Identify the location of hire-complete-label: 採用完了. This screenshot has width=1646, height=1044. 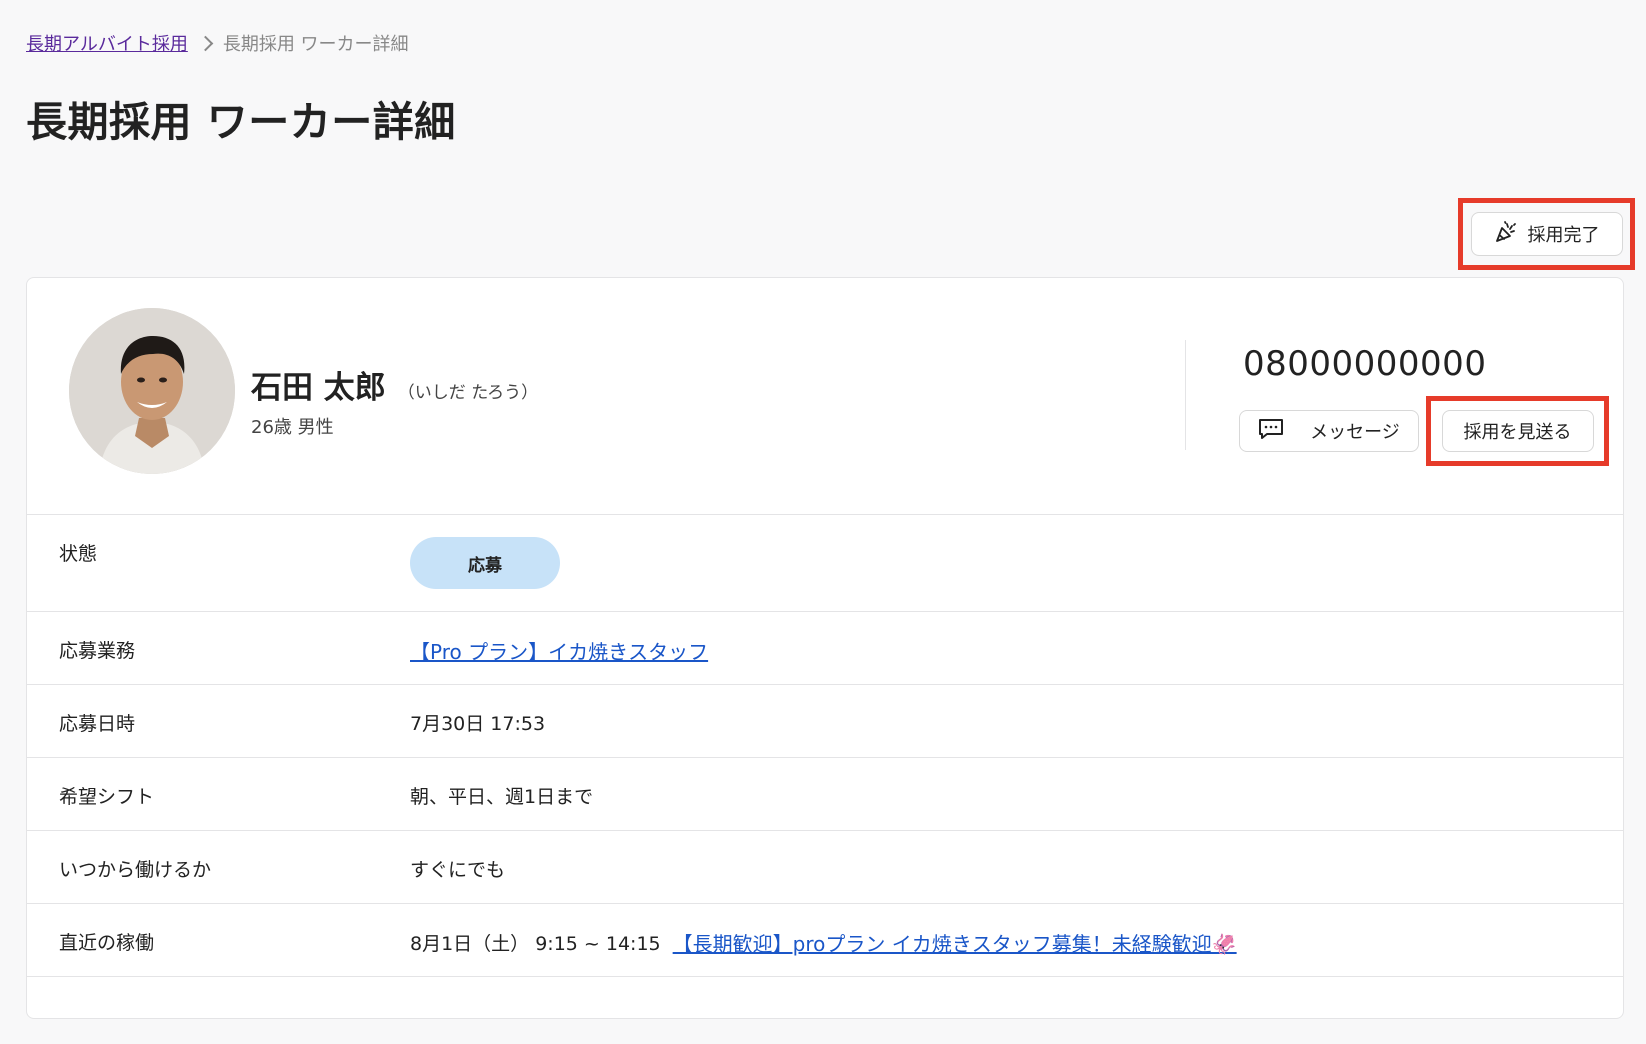
(1563, 235).